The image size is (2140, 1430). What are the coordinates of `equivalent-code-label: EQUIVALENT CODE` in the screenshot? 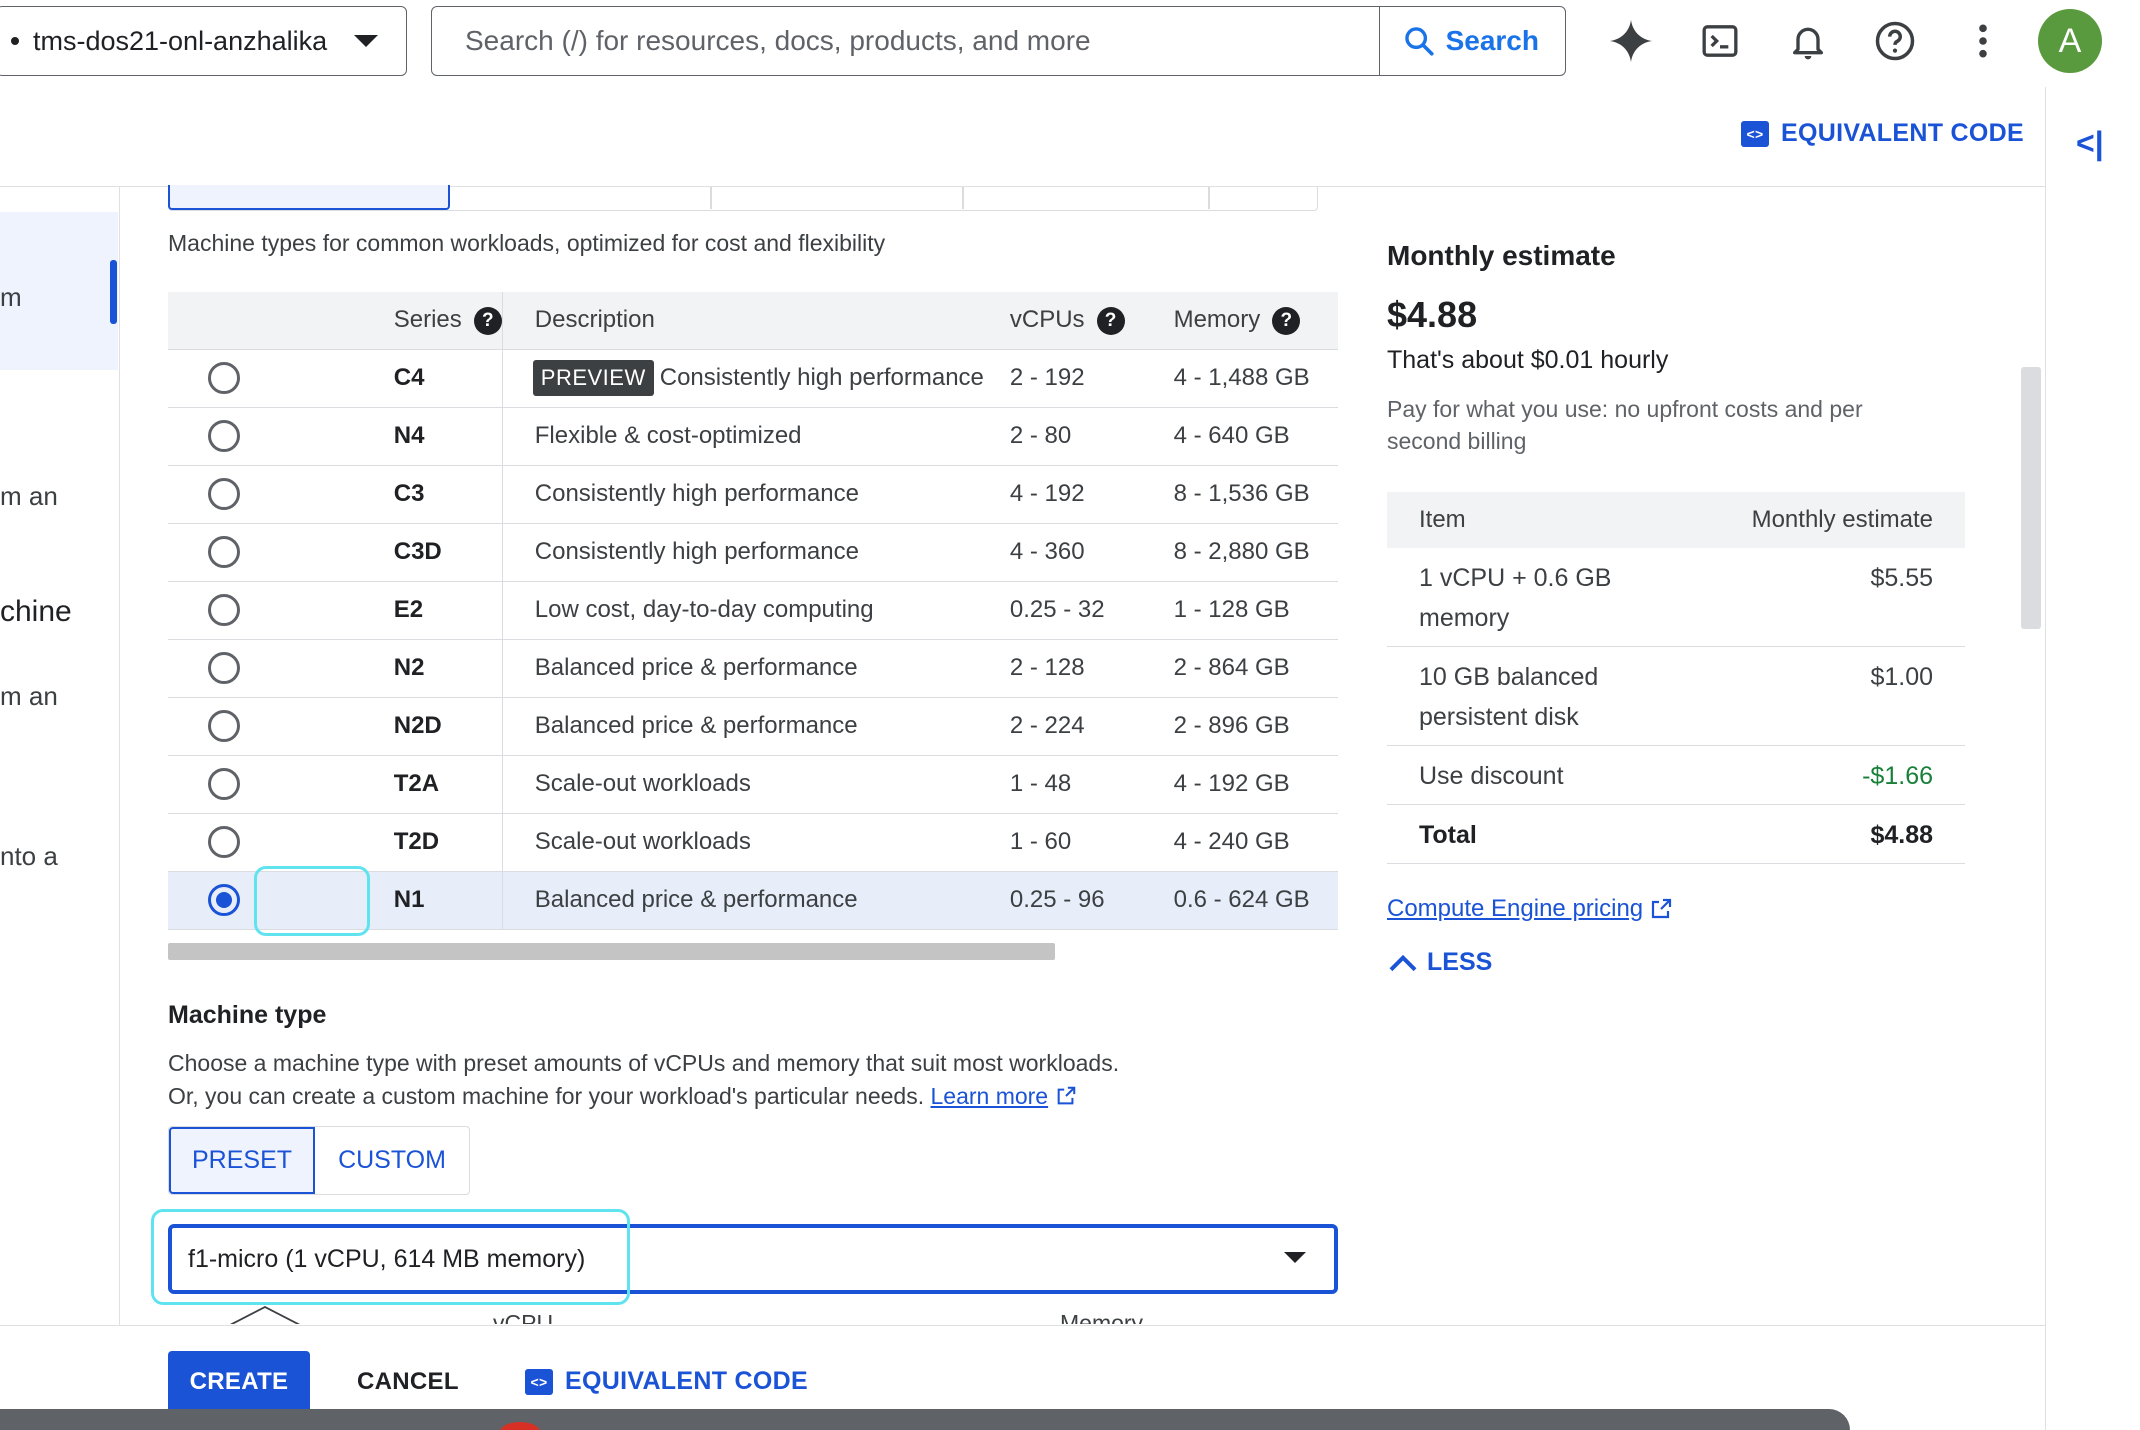 It's located at (686, 1381).